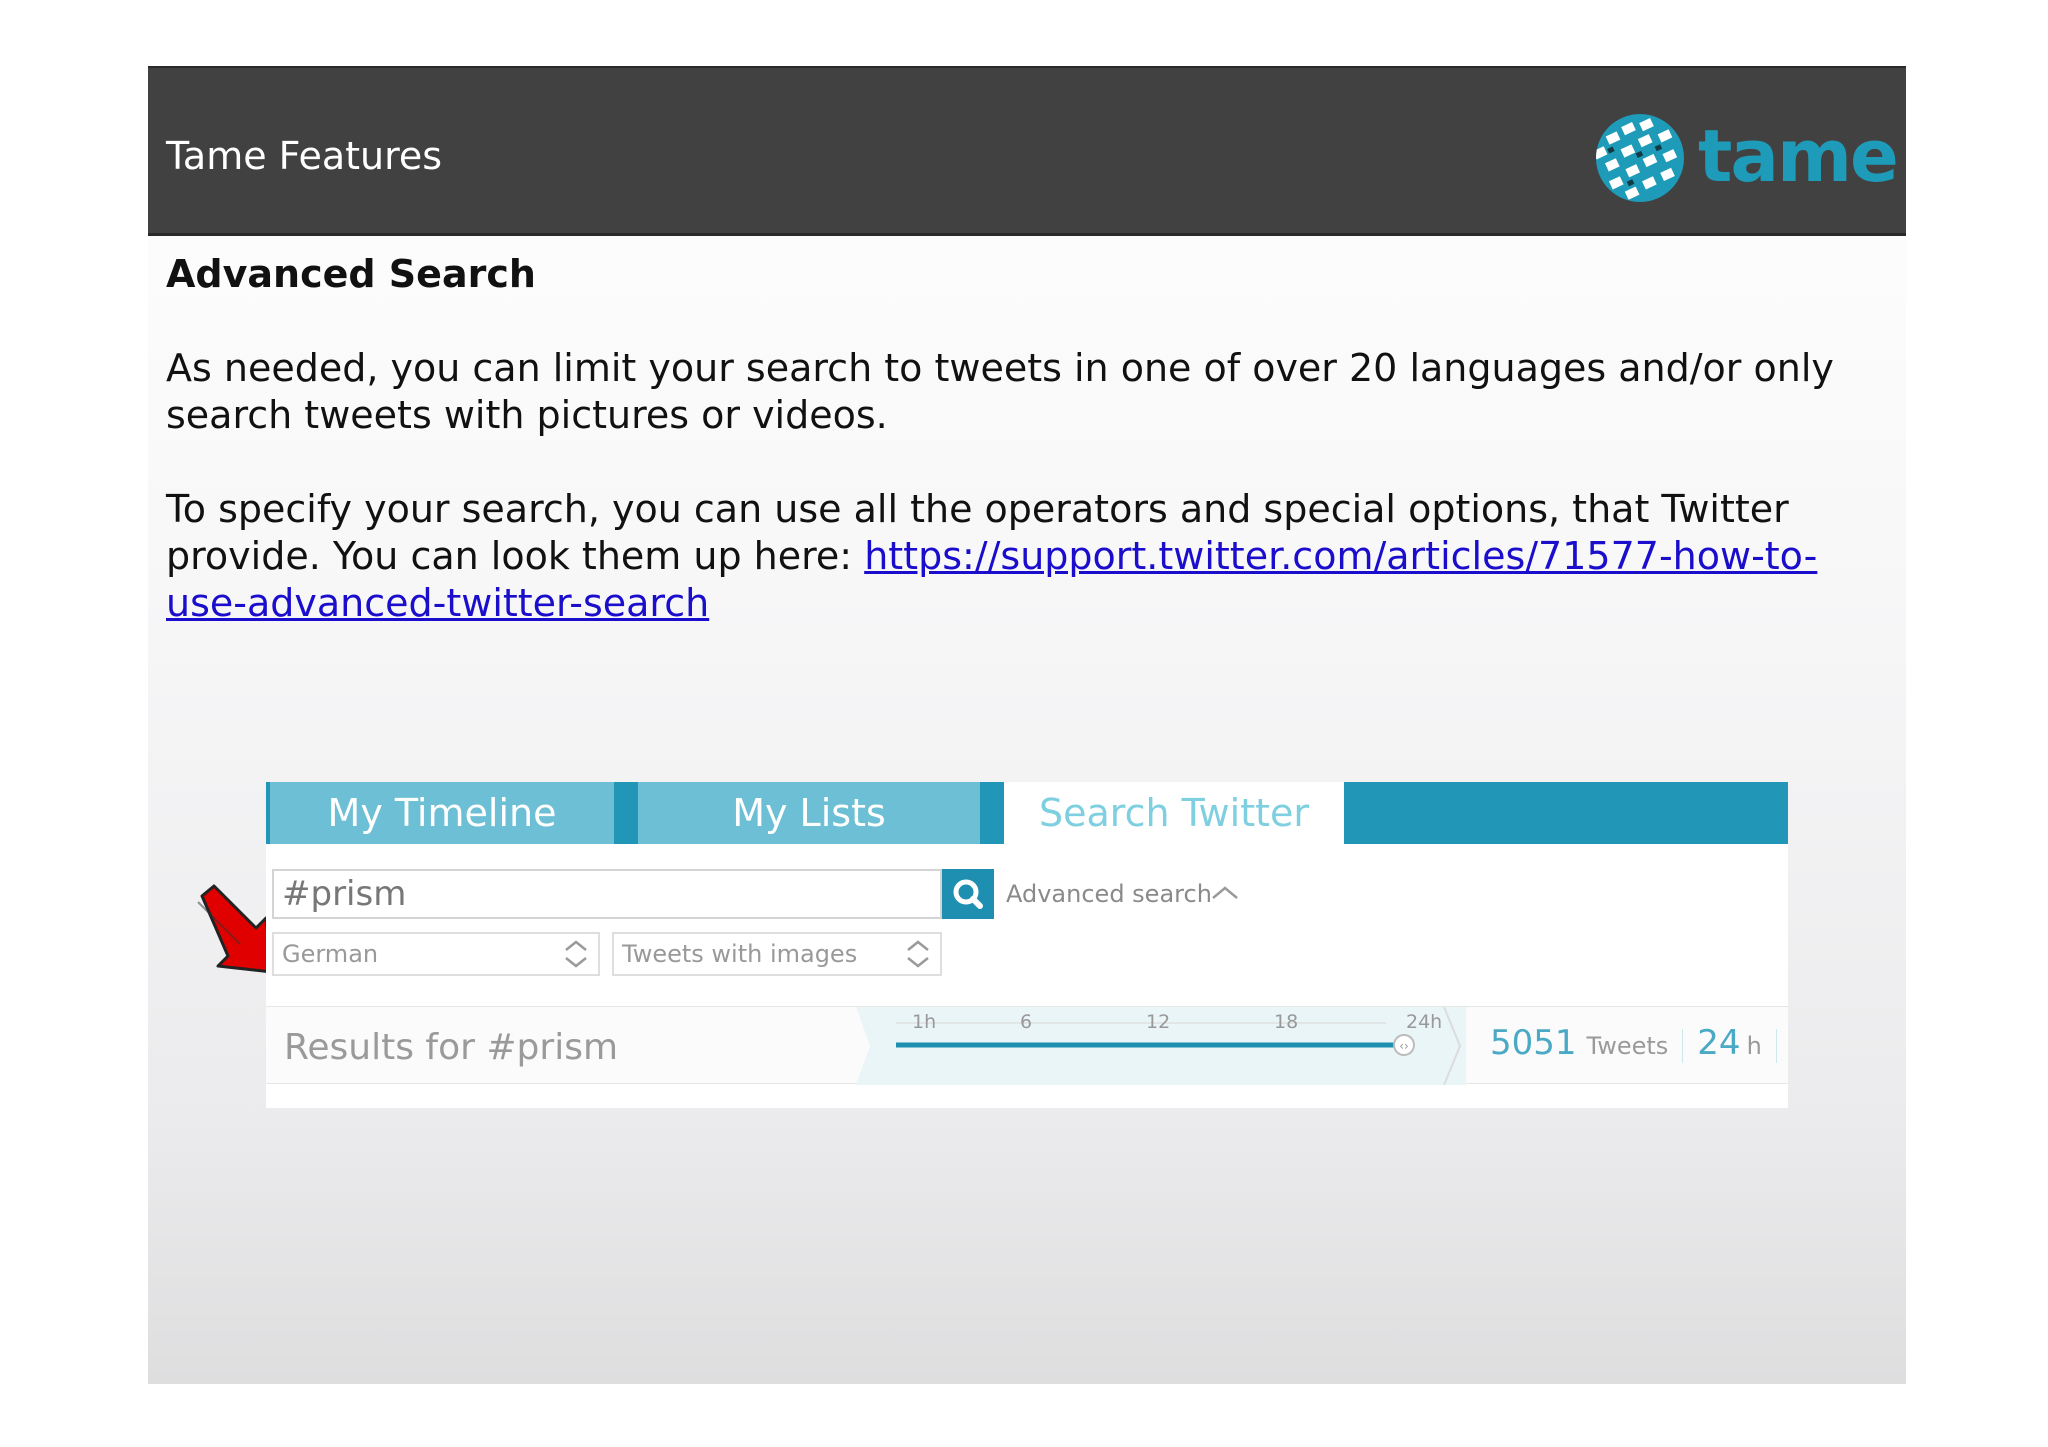 This screenshot has width=2048, height=1447. What do you see at coordinates (1174, 813) in the screenshot?
I see `tab-search-twitter: Search Twitter` at bounding box center [1174, 813].